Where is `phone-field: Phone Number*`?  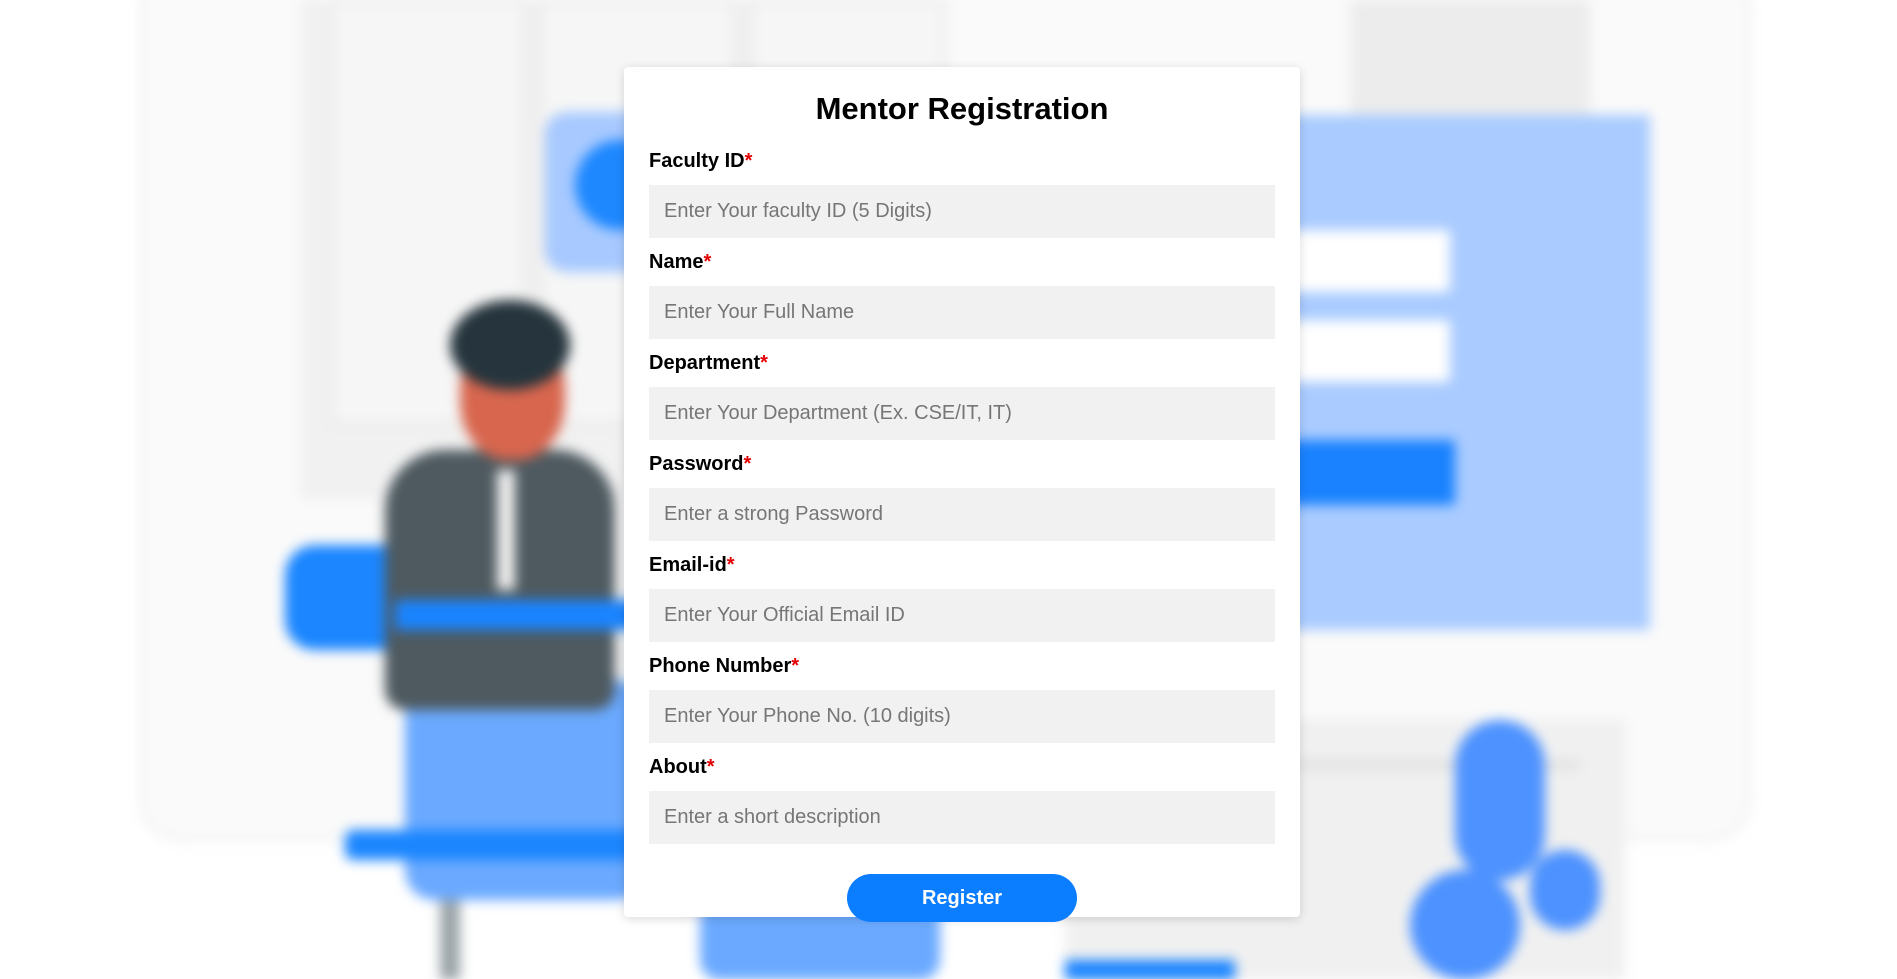
phone-field: Phone Number* is located at coordinates (962, 699).